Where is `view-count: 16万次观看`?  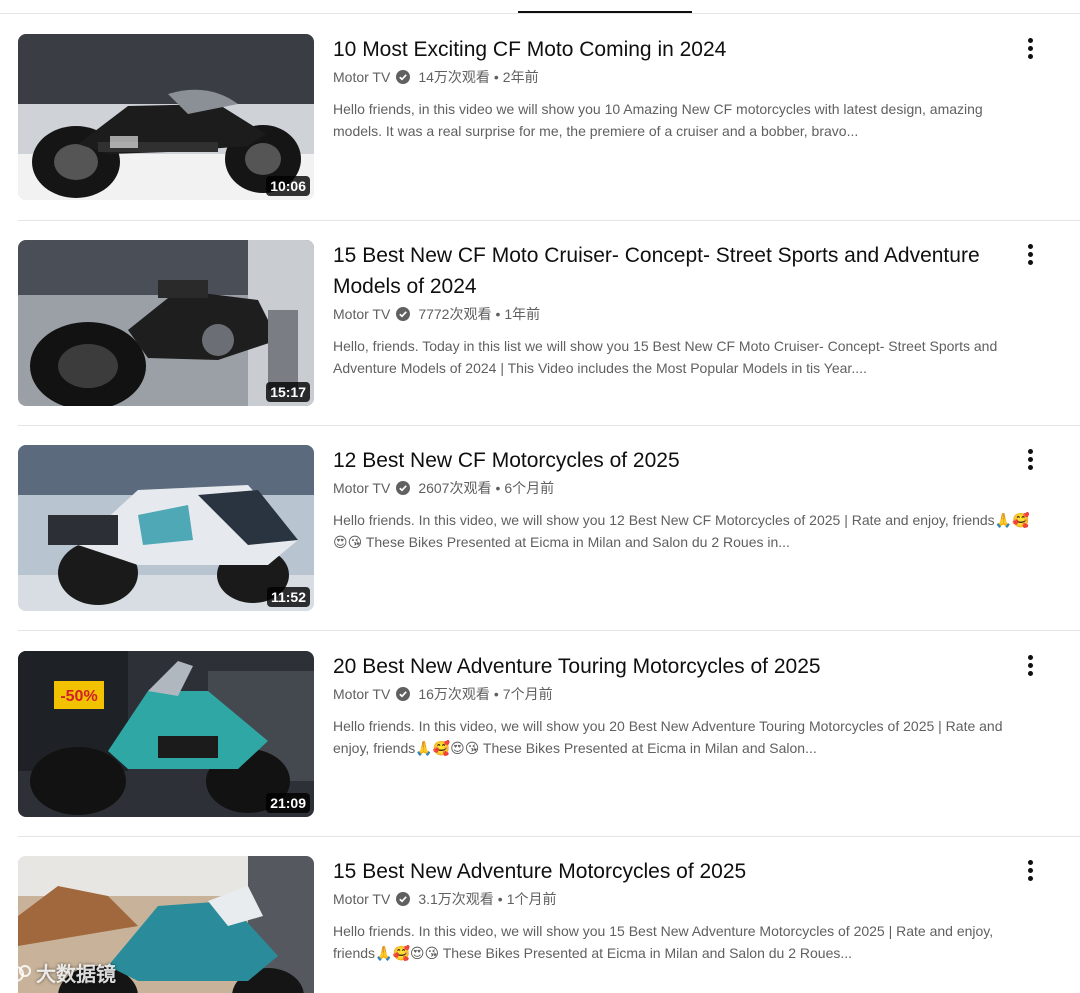
view-count: 16万次观看 is located at coordinates (454, 694).